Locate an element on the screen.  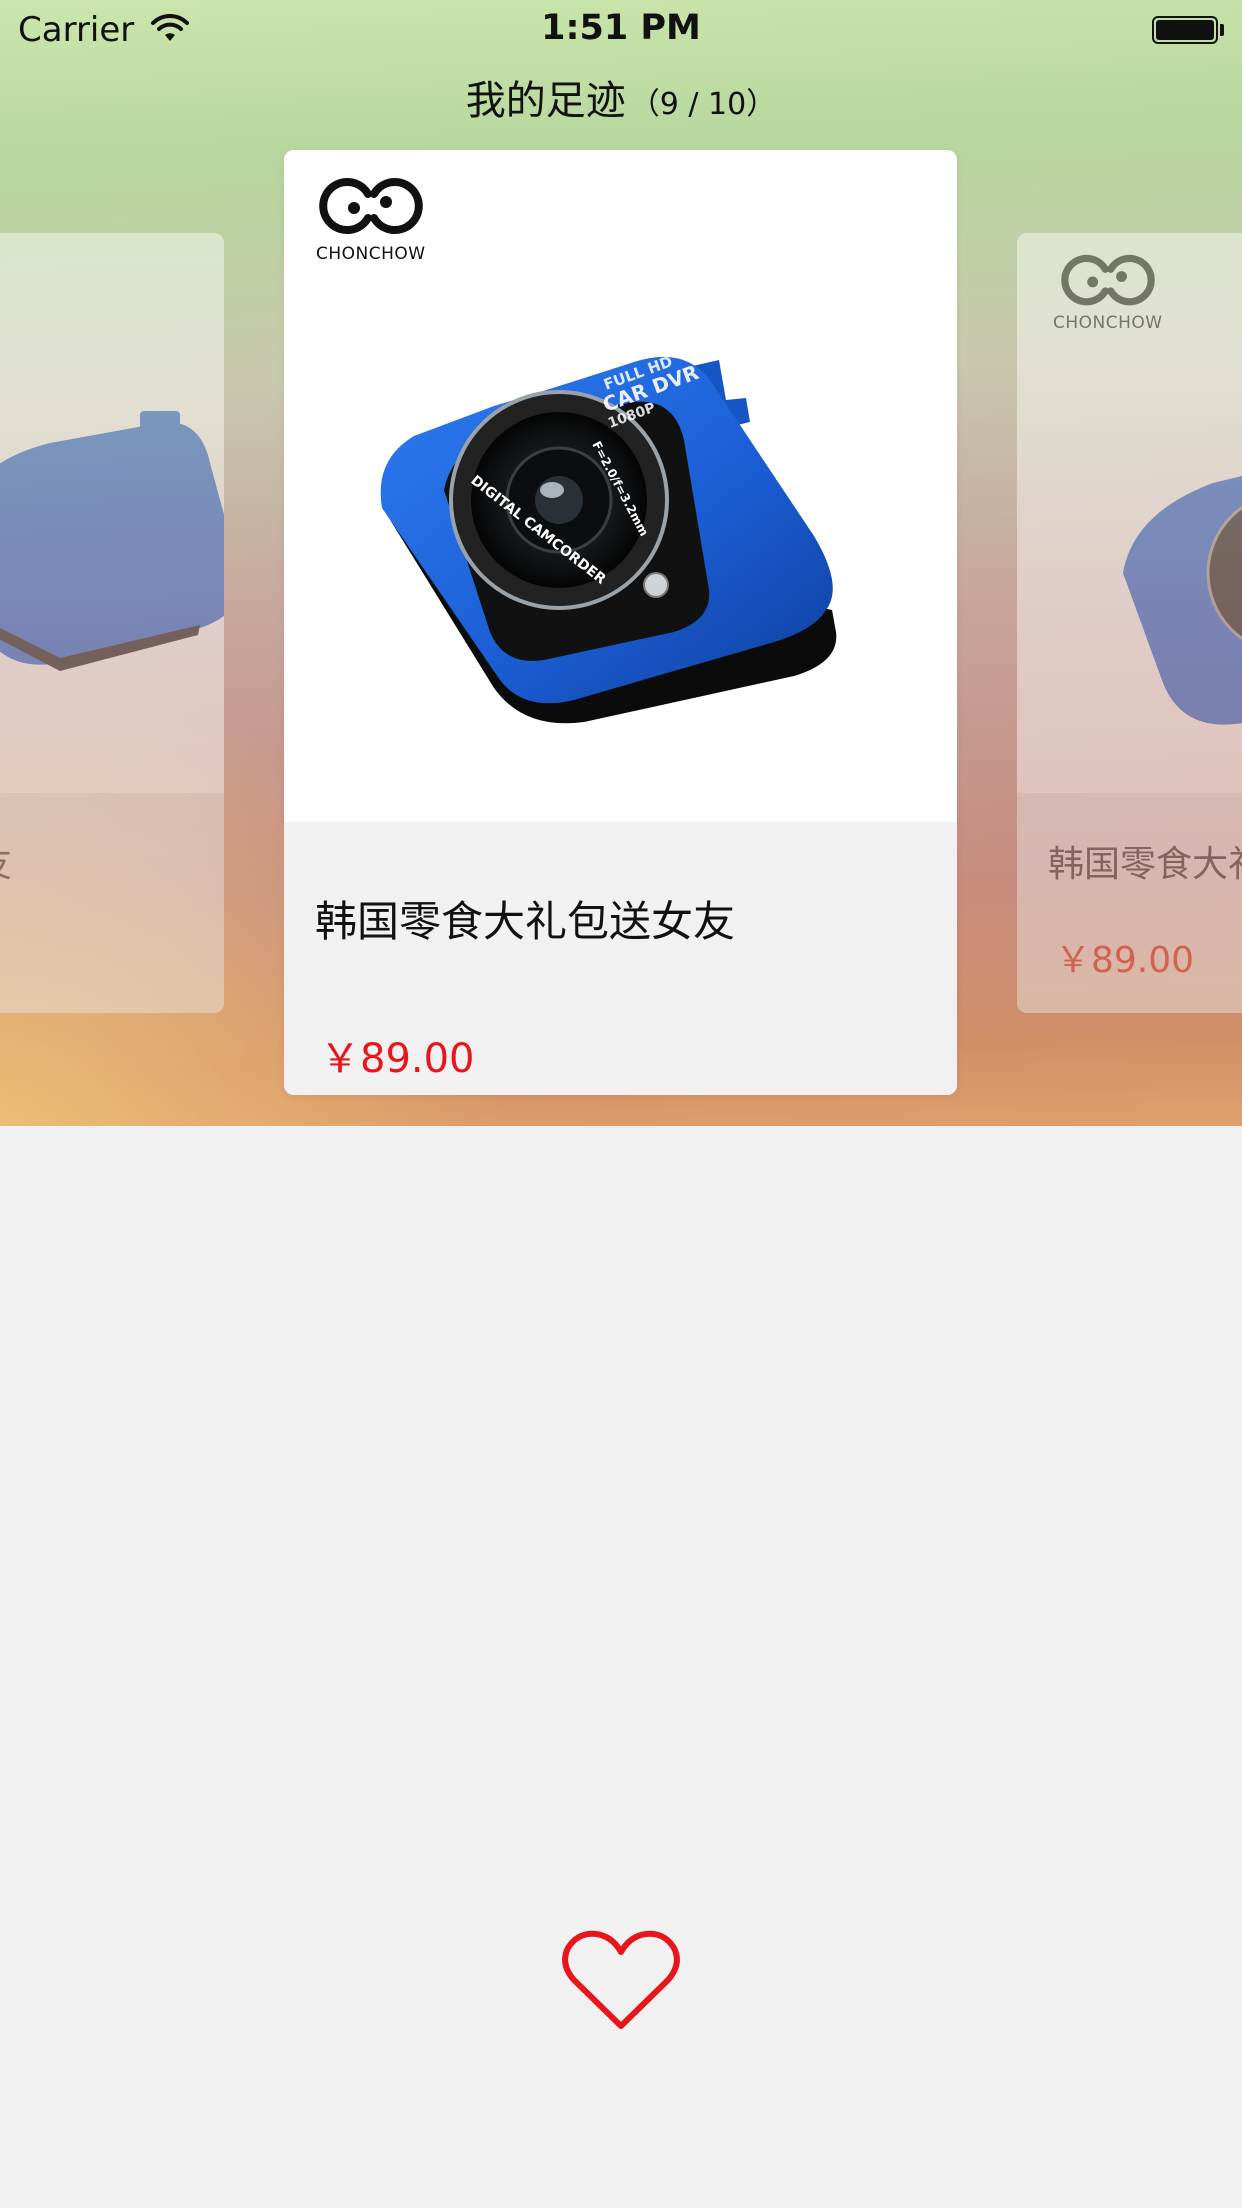
product-card-previous: 友 is located at coordinates (112, 623).